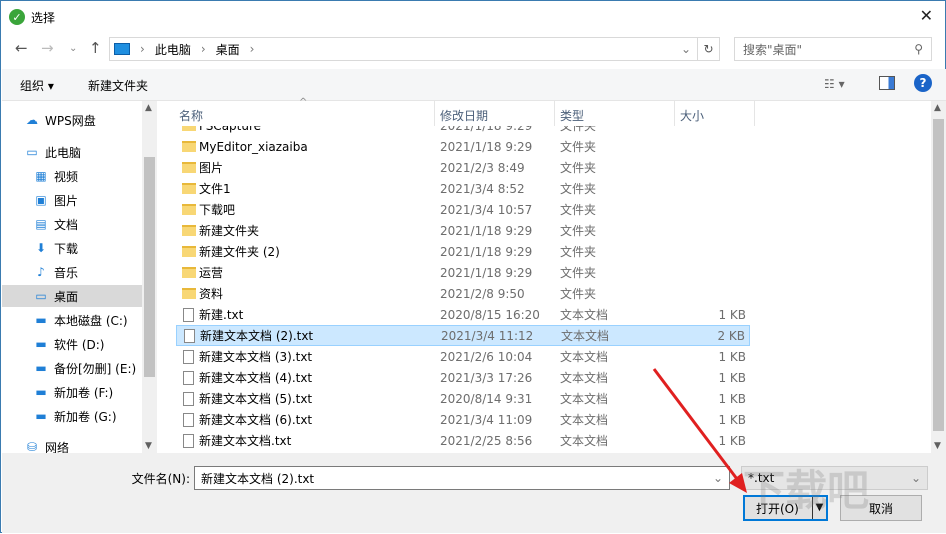 The image size is (946, 534). I want to click on red-arrow-head, so click(738, 483).